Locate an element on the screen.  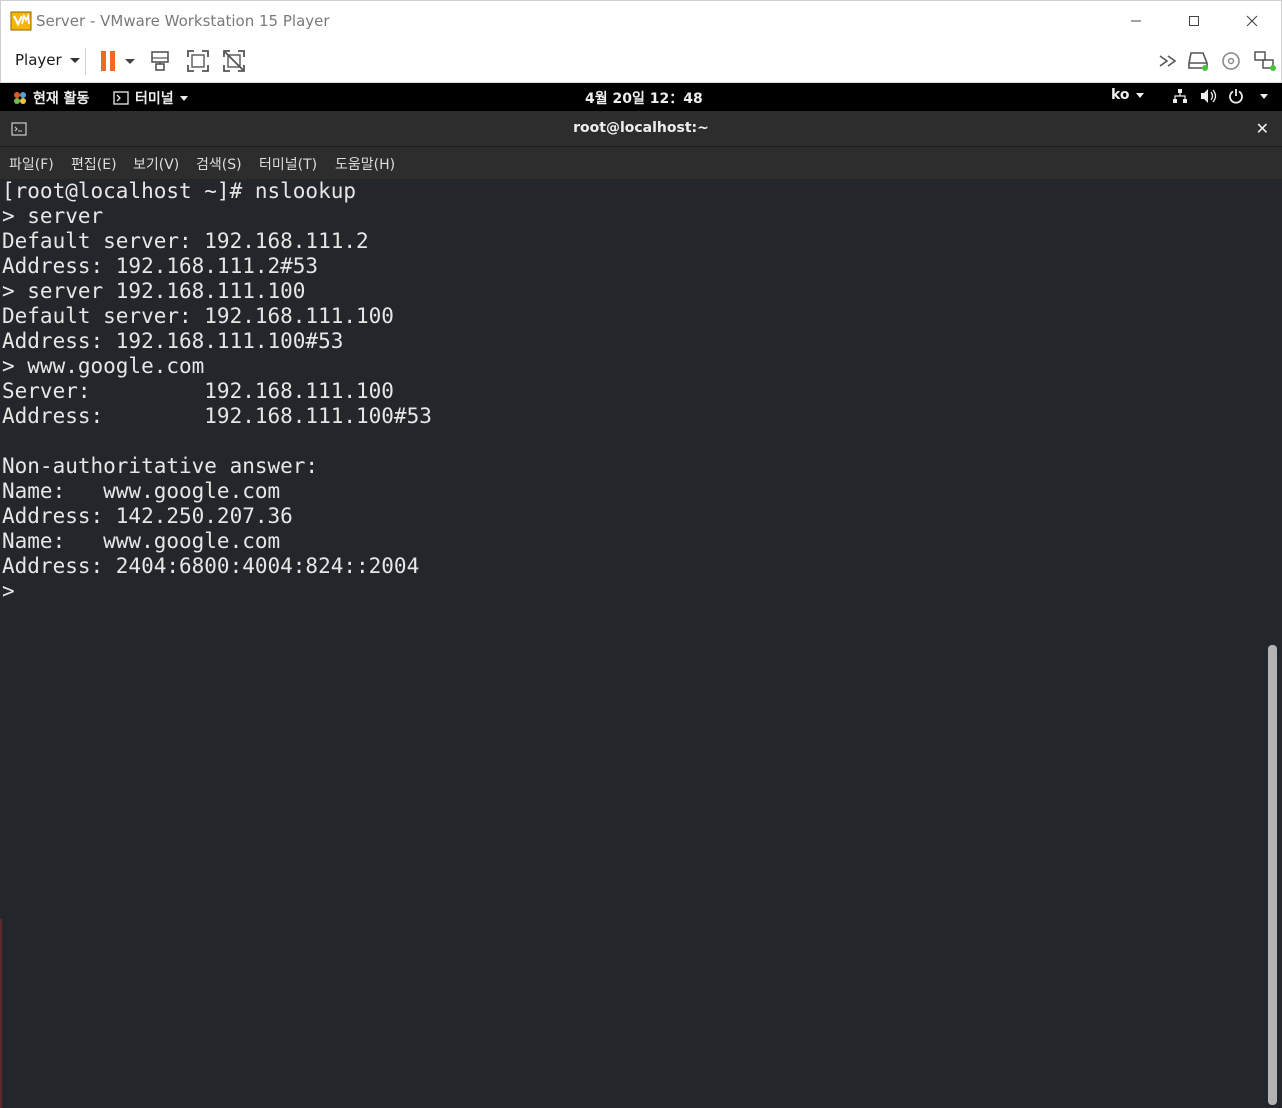
network-adapter-icon is located at coordinates (1265, 61).